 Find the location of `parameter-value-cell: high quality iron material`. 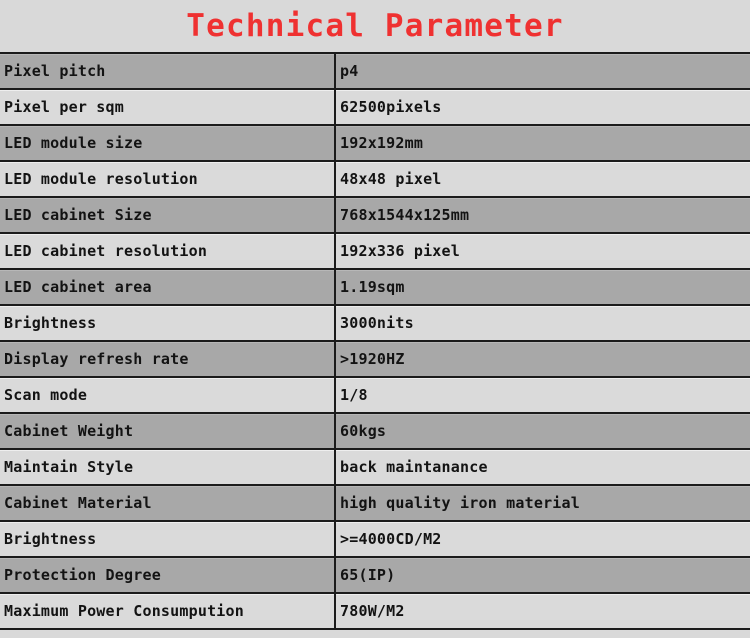

parameter-value-cell: high quality iron material is located at coordinates (542, 503).